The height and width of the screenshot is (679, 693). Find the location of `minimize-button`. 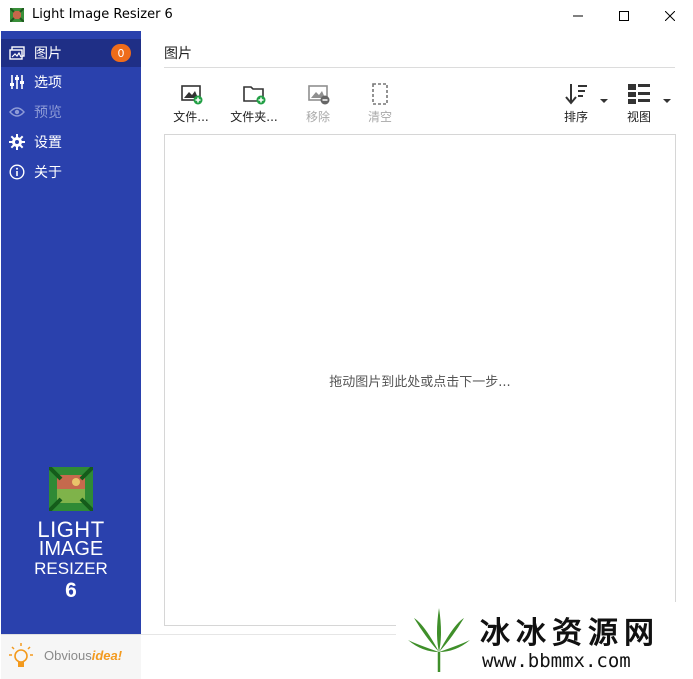

minimize-button is located at coordinates (578, 15).